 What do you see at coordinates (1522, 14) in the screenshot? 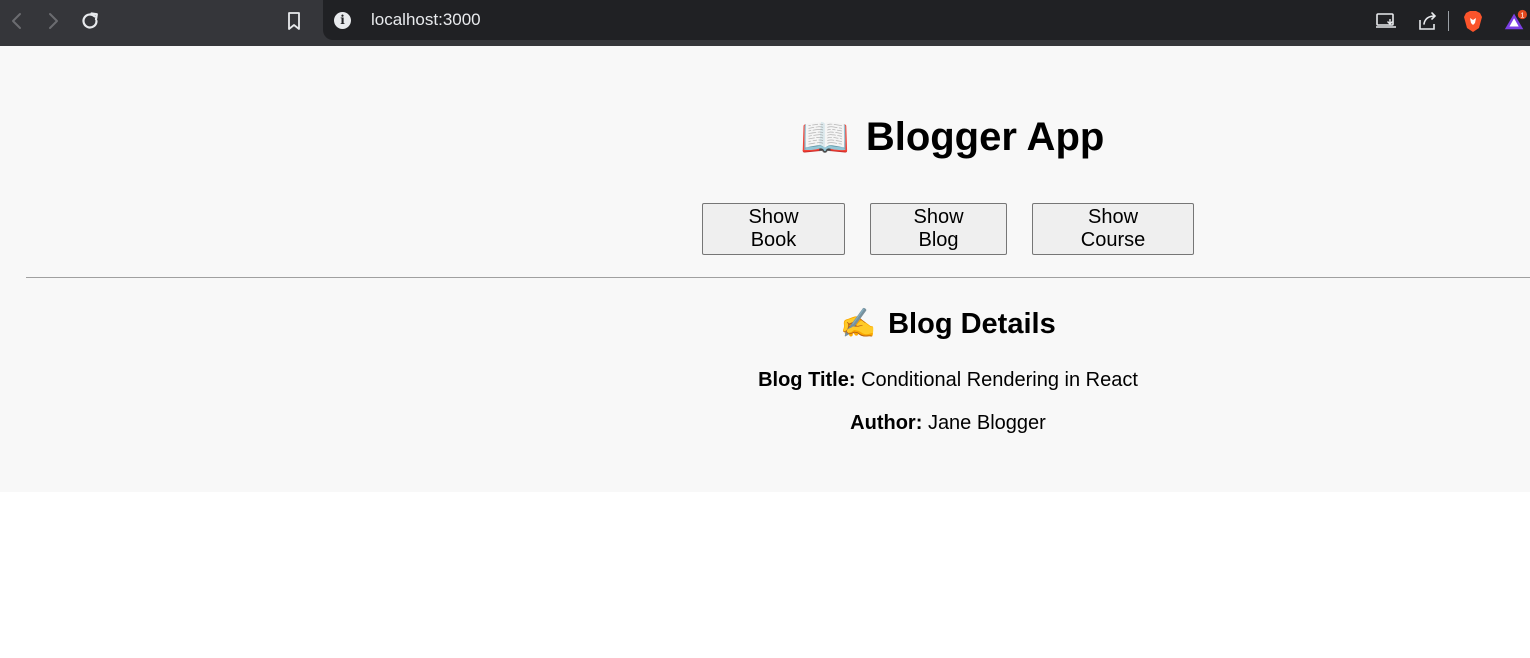
I see `notification-badge: 1` at bounding box center [1522, 14].